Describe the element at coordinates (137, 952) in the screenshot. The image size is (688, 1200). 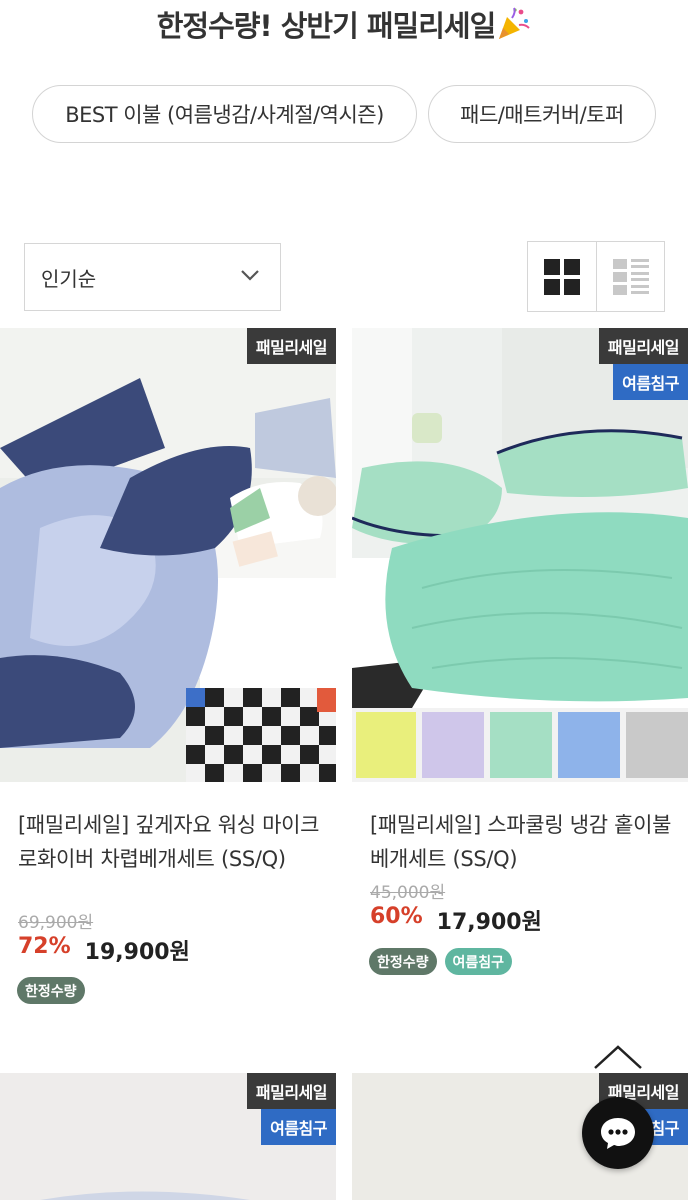
I see `product-sale-price: 19,900원` at that location.